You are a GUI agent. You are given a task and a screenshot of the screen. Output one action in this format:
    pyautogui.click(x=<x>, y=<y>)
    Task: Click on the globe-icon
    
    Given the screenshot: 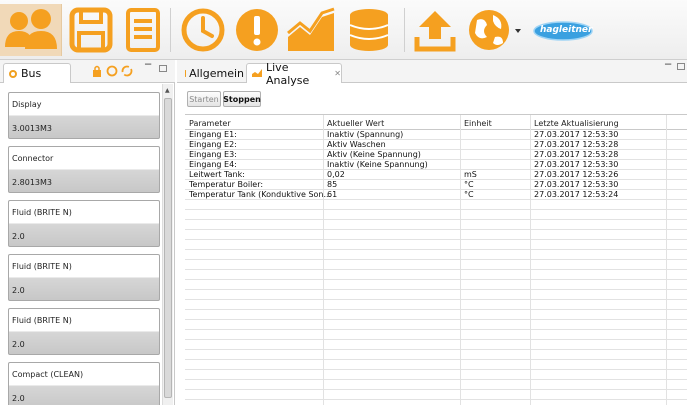 What is the action you would take?
    pyautogui.click(x=494, y=30)
    